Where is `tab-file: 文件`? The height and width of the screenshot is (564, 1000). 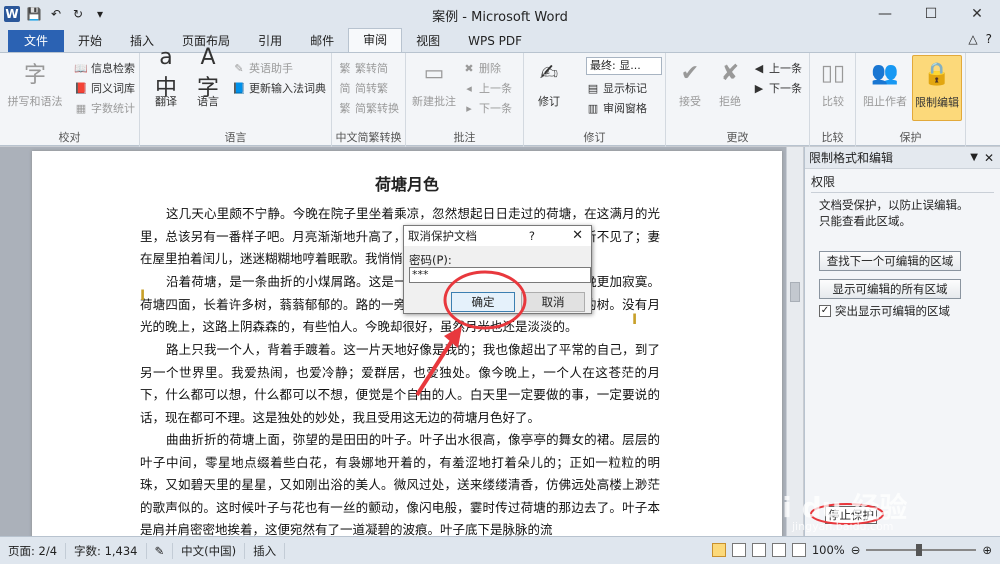 tab-file: 文件 is located at coordinates (36, 41).